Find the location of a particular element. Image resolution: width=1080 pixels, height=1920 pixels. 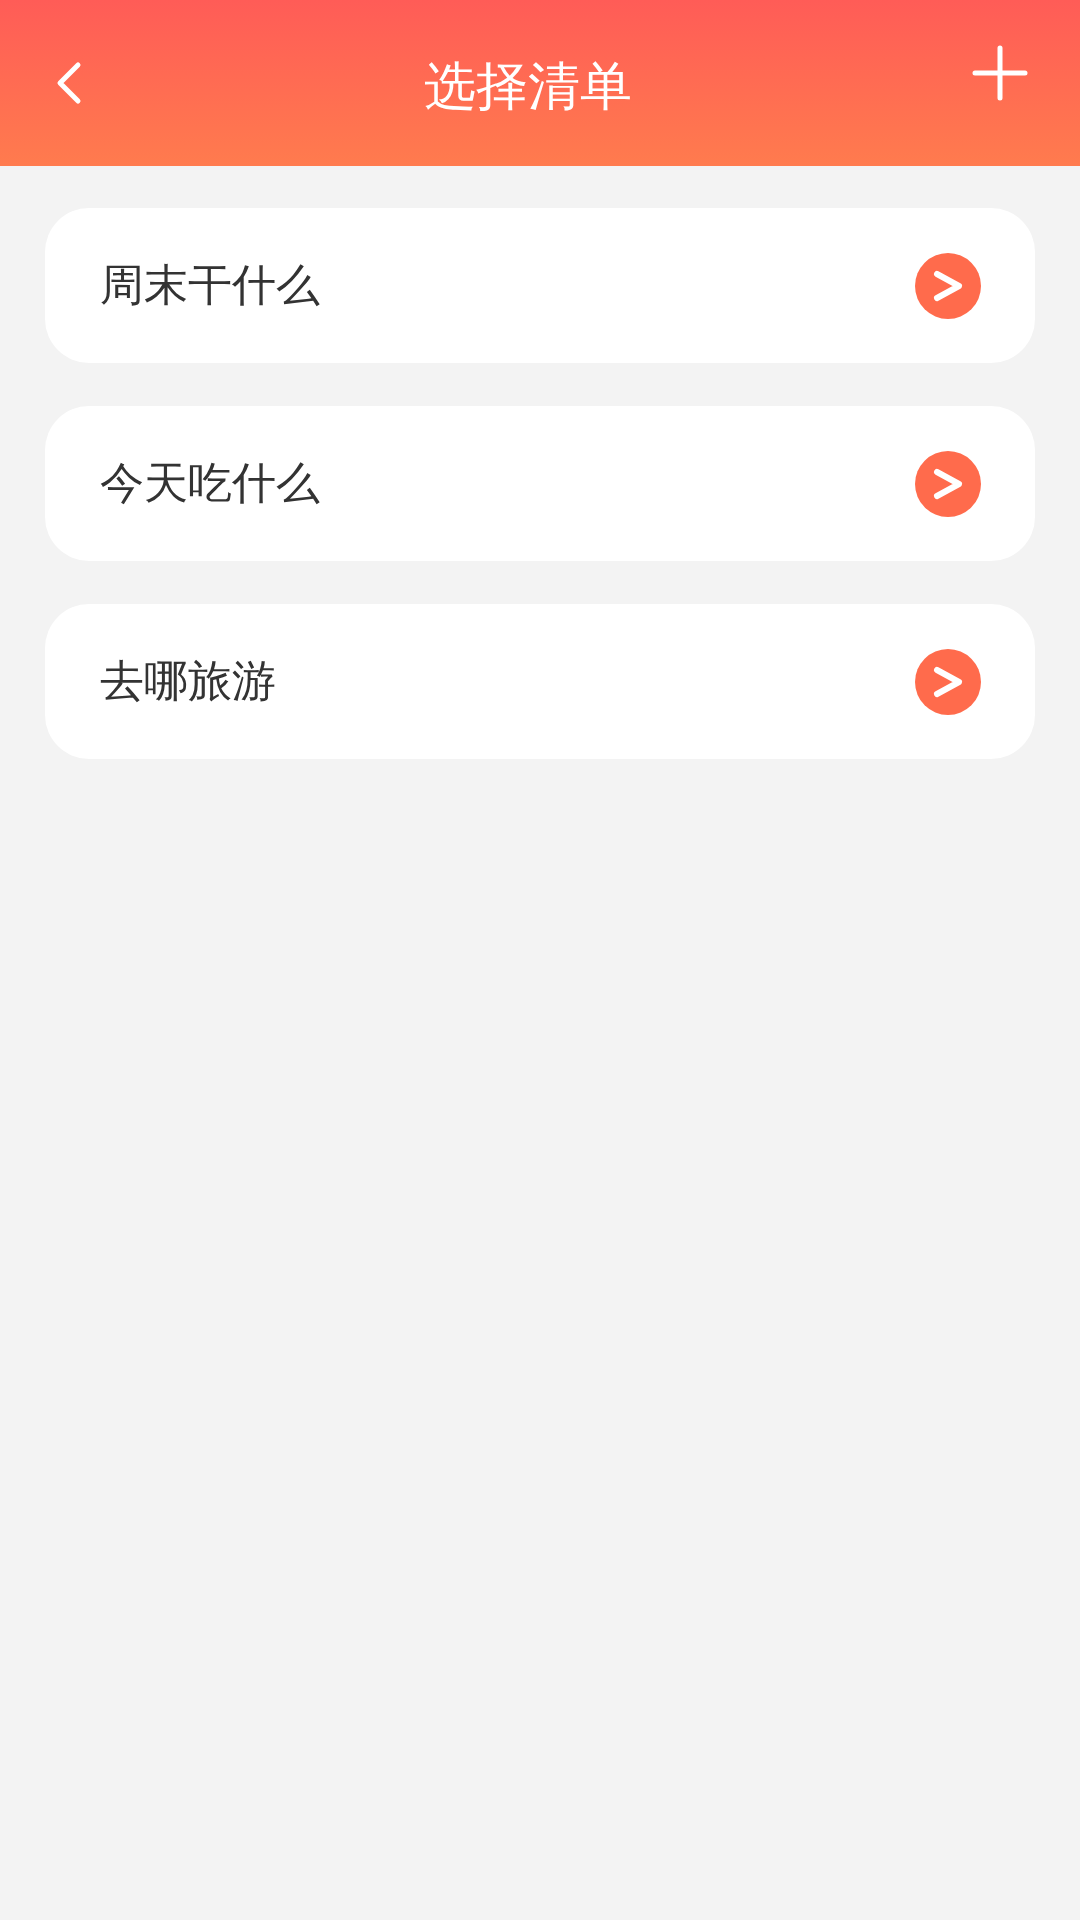

page-title: 选择清单 is located at coordinates (528, 86).